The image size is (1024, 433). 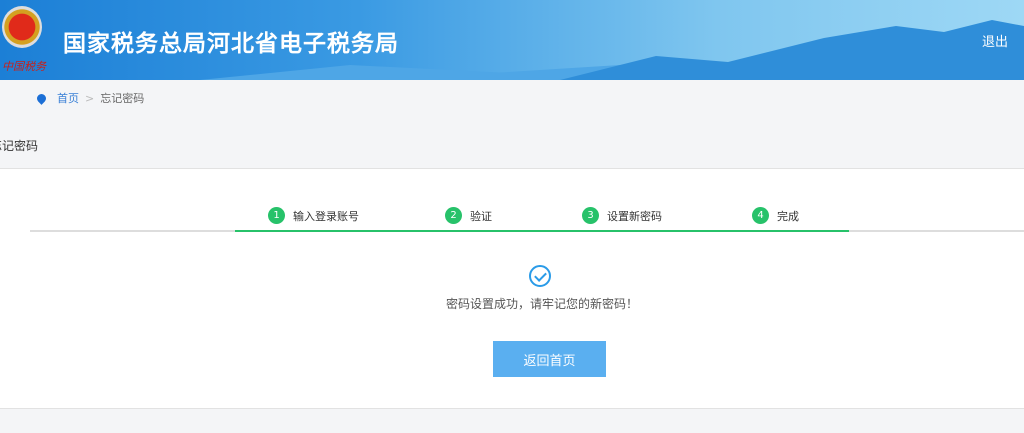 I want to click on site-title: 国家税务总局河北省电子税务局, so click(x=231, y=44).